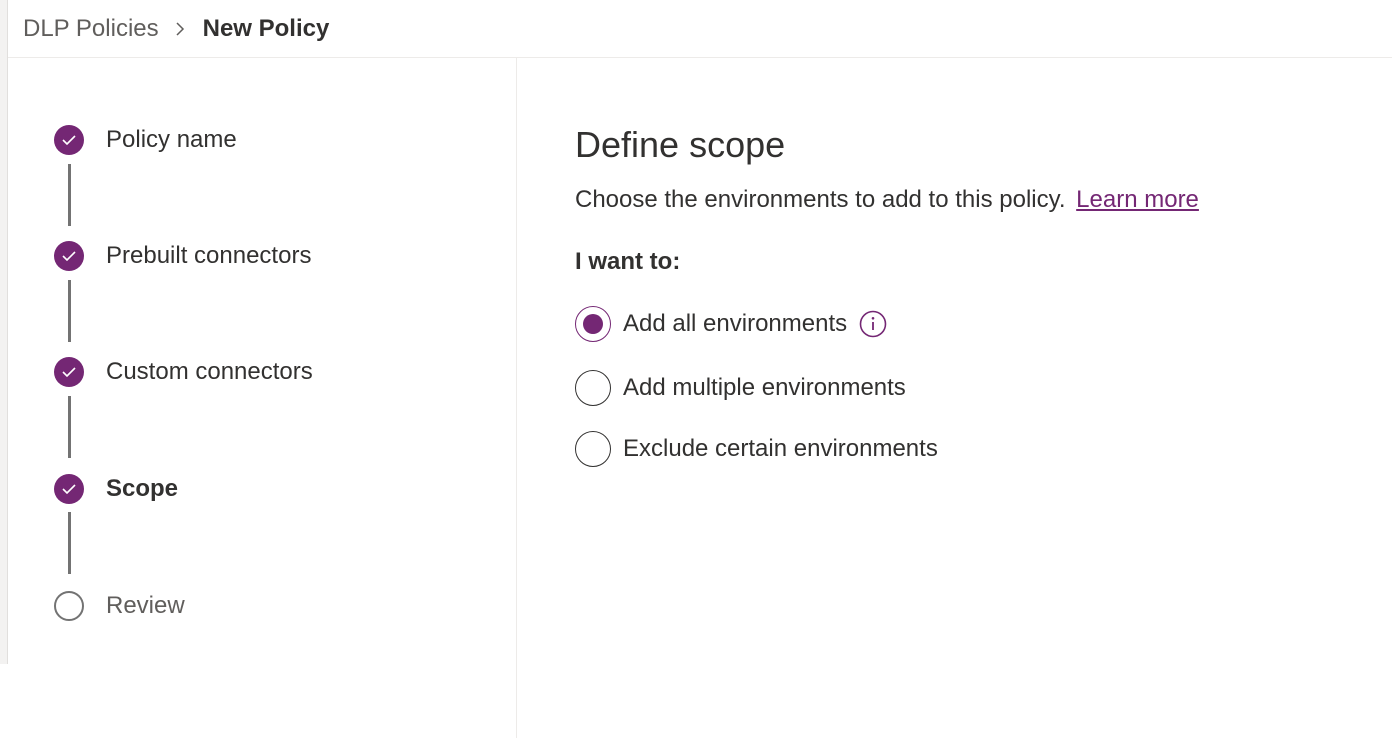 Image resolution: width=1392 pixels, height=738 pixels. What do you see at coordinates (145, 605) in the screenshot?
I see `step-label: Review` at bounding box center [145, 605].